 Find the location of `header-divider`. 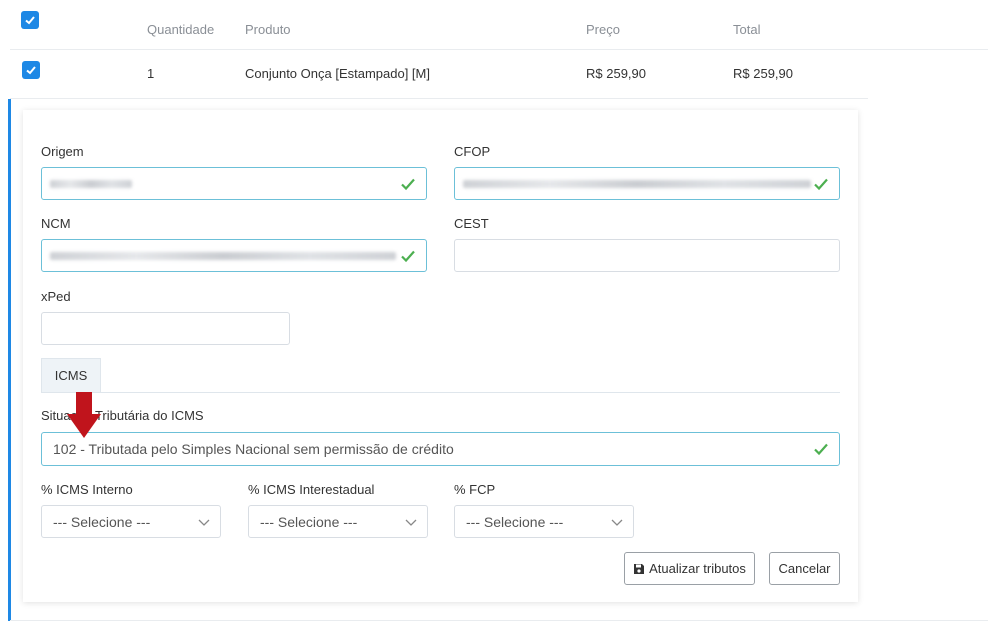

header-divider is located at coordinates (499, 49).